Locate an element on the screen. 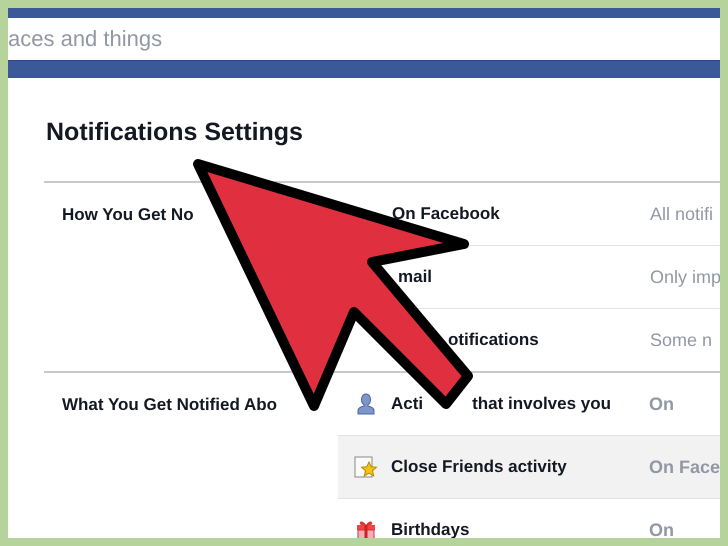 Image resolution: width=728 pixels, height=546 pixels. setting-value: On Face is located at coordinates (684, 467).